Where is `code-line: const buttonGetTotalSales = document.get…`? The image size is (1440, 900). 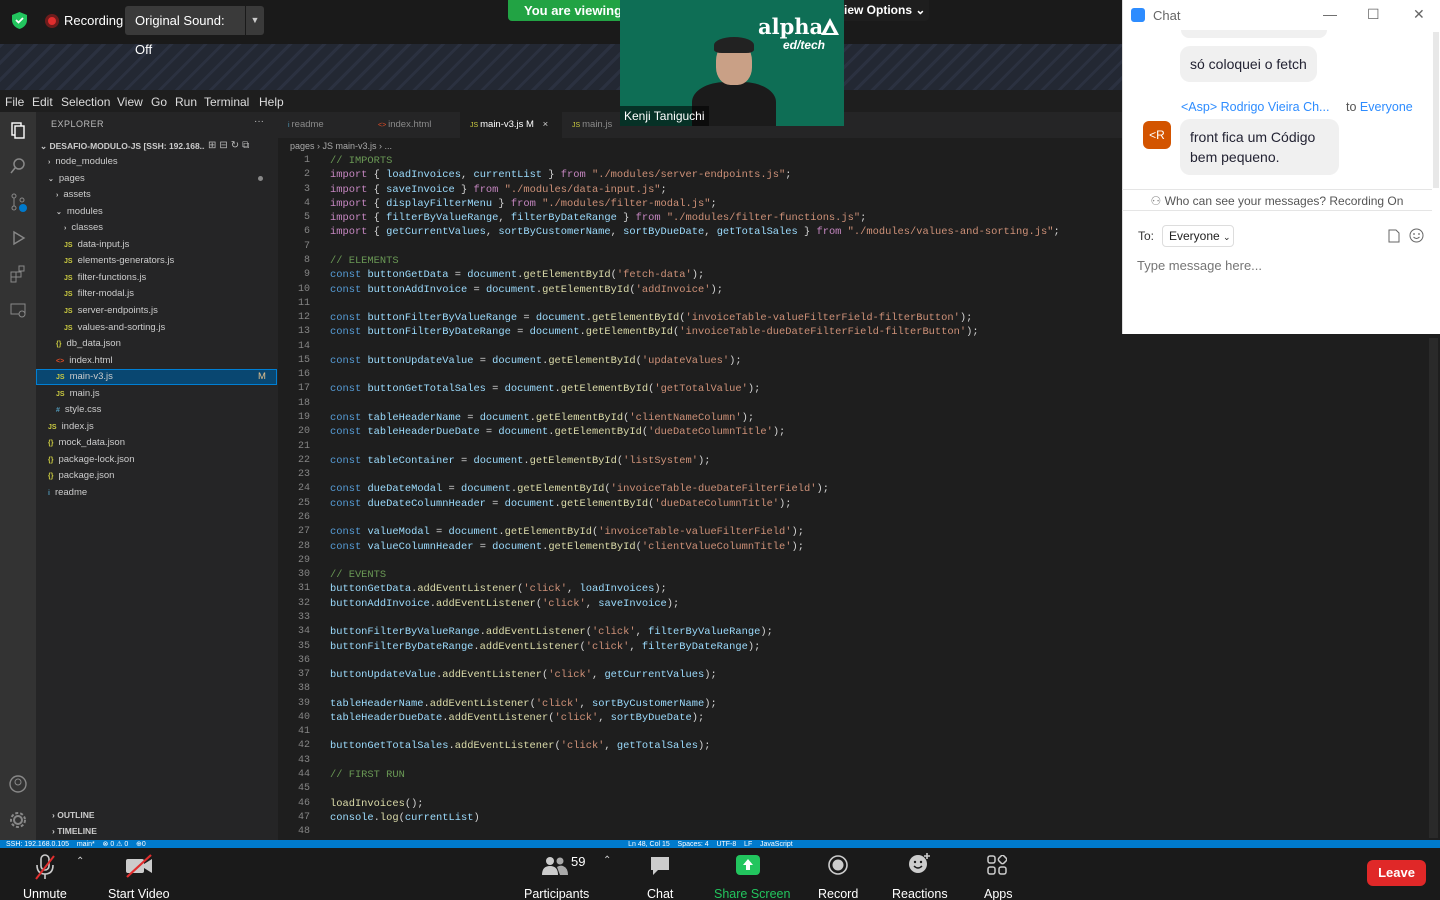 code-line: const buttonGetTotalSales = document.get… is located at coordinates (545, 390).